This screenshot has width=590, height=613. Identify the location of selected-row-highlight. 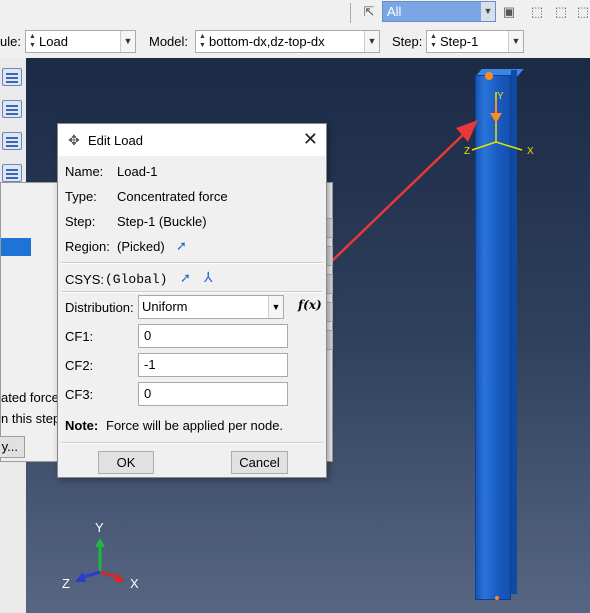
(16, 247).